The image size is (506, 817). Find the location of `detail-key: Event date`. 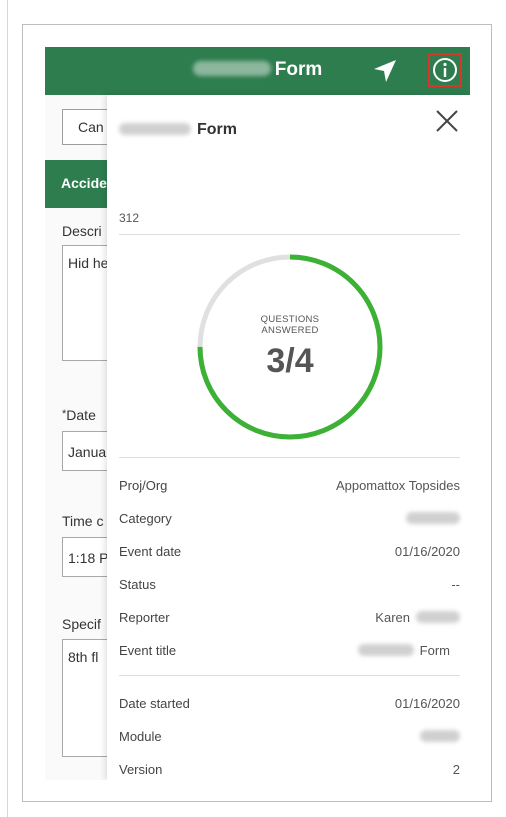

detail-key: Event date is located at coordinates (150, 551).